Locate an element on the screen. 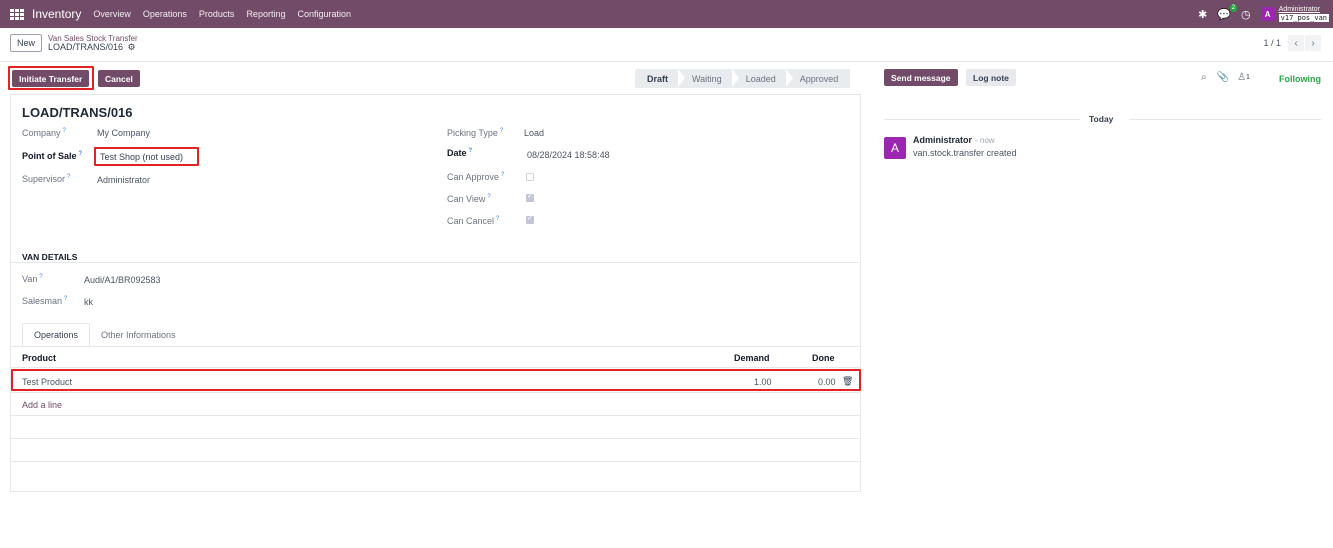 This screenshot has width=1333, height=548. app-name: Inventory is located at coordinates (56, 14).